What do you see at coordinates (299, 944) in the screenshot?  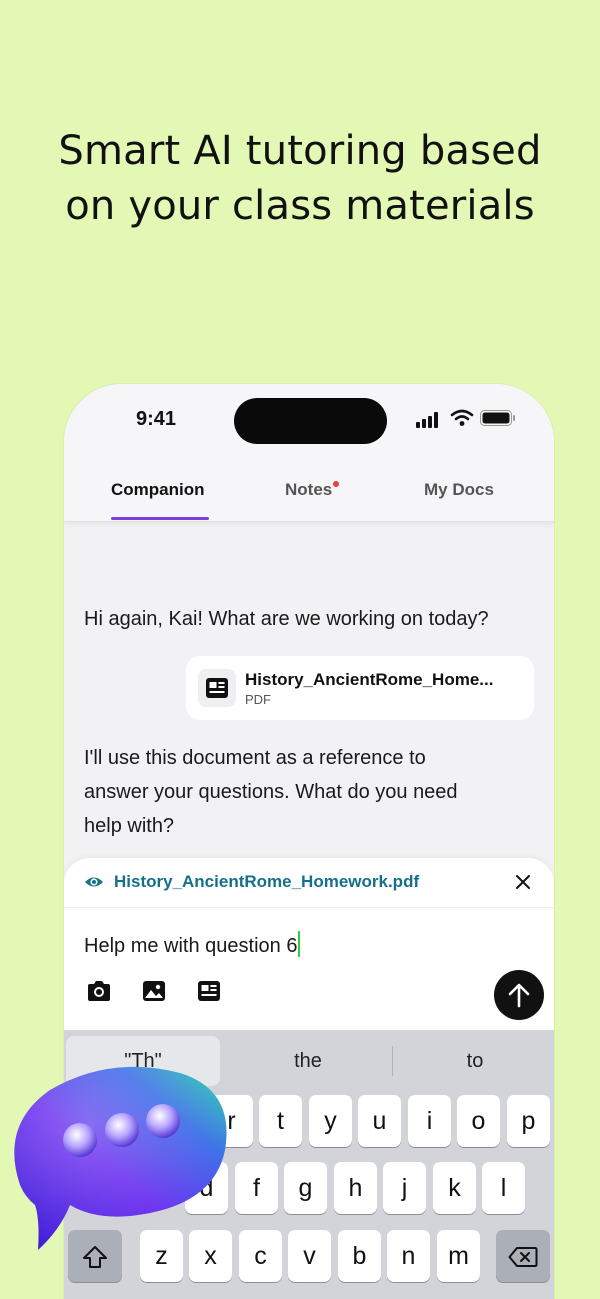 I see `text-cursor` at bounding box center [299, 944].